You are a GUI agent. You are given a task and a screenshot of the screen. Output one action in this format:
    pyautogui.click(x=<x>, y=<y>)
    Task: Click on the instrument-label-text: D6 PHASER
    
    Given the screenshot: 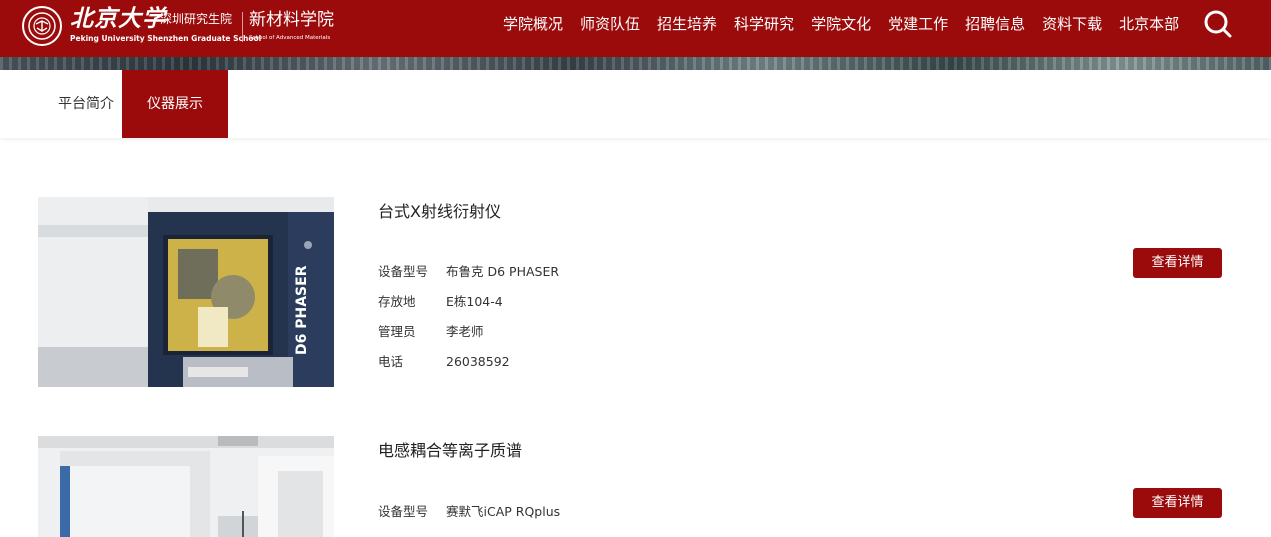 What is the action you would take?
    pyautogui.click(x=302, y=310)
    